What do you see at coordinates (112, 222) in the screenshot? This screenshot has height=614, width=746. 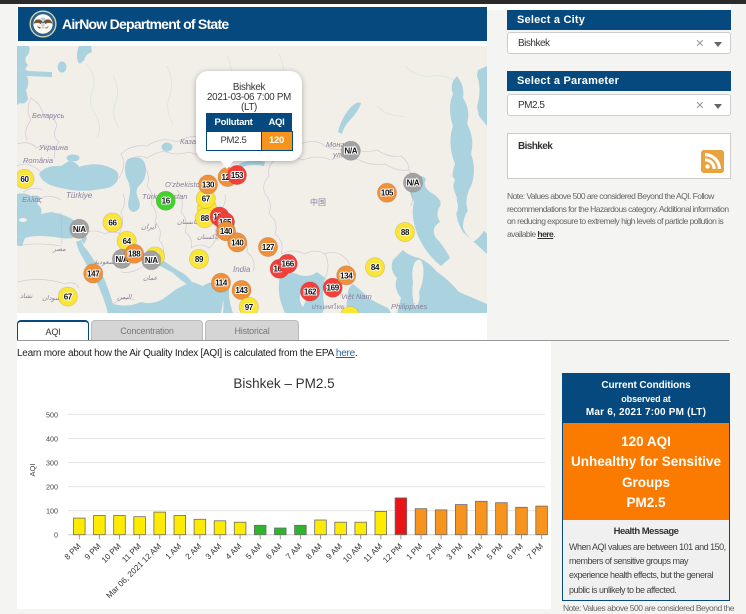 I see `svg-text: 66` at bounding box center [112, 222].